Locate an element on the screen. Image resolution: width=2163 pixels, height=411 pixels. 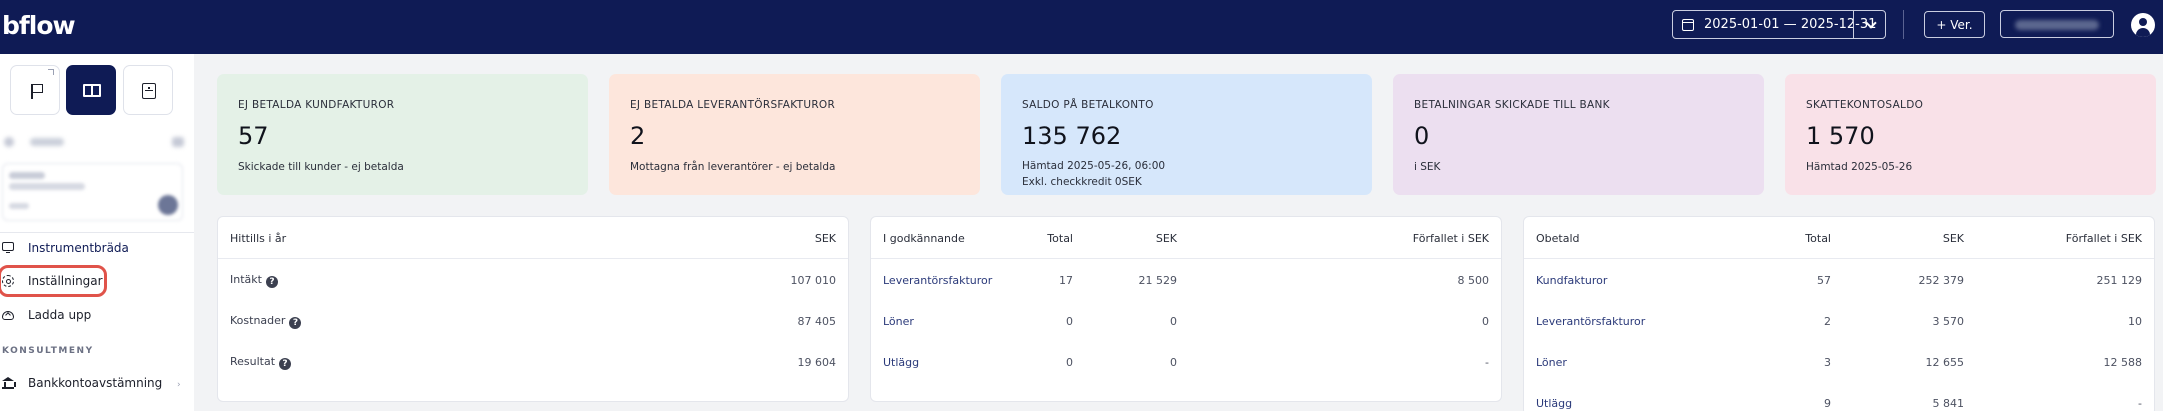
unpaid-header: Obetald Total SEK Förfallet i SEK is located at coordinates (1839, 238).